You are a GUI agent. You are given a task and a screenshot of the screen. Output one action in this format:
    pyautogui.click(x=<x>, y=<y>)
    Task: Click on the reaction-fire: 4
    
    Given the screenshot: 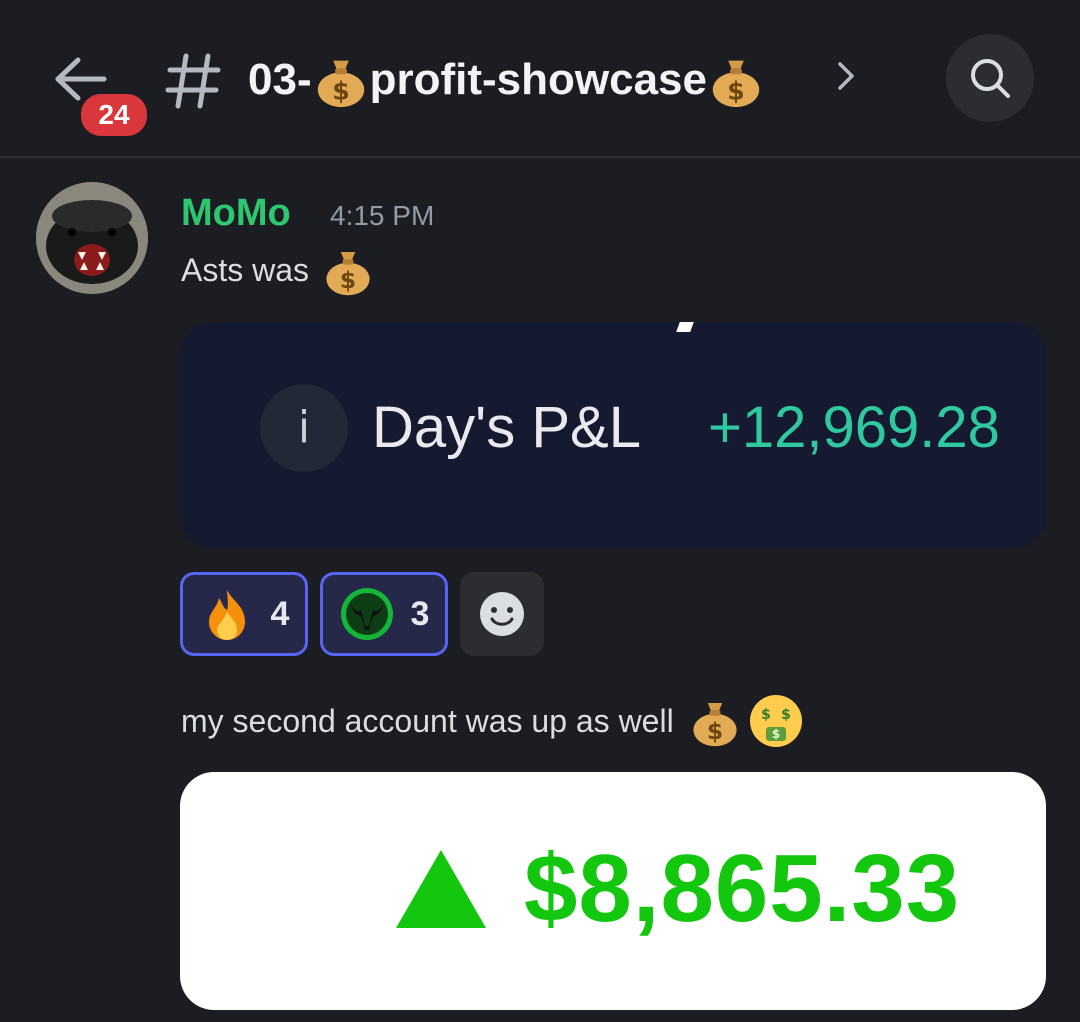 What is the action you would take?
    pyautogui.click(x=244, y=614)
    